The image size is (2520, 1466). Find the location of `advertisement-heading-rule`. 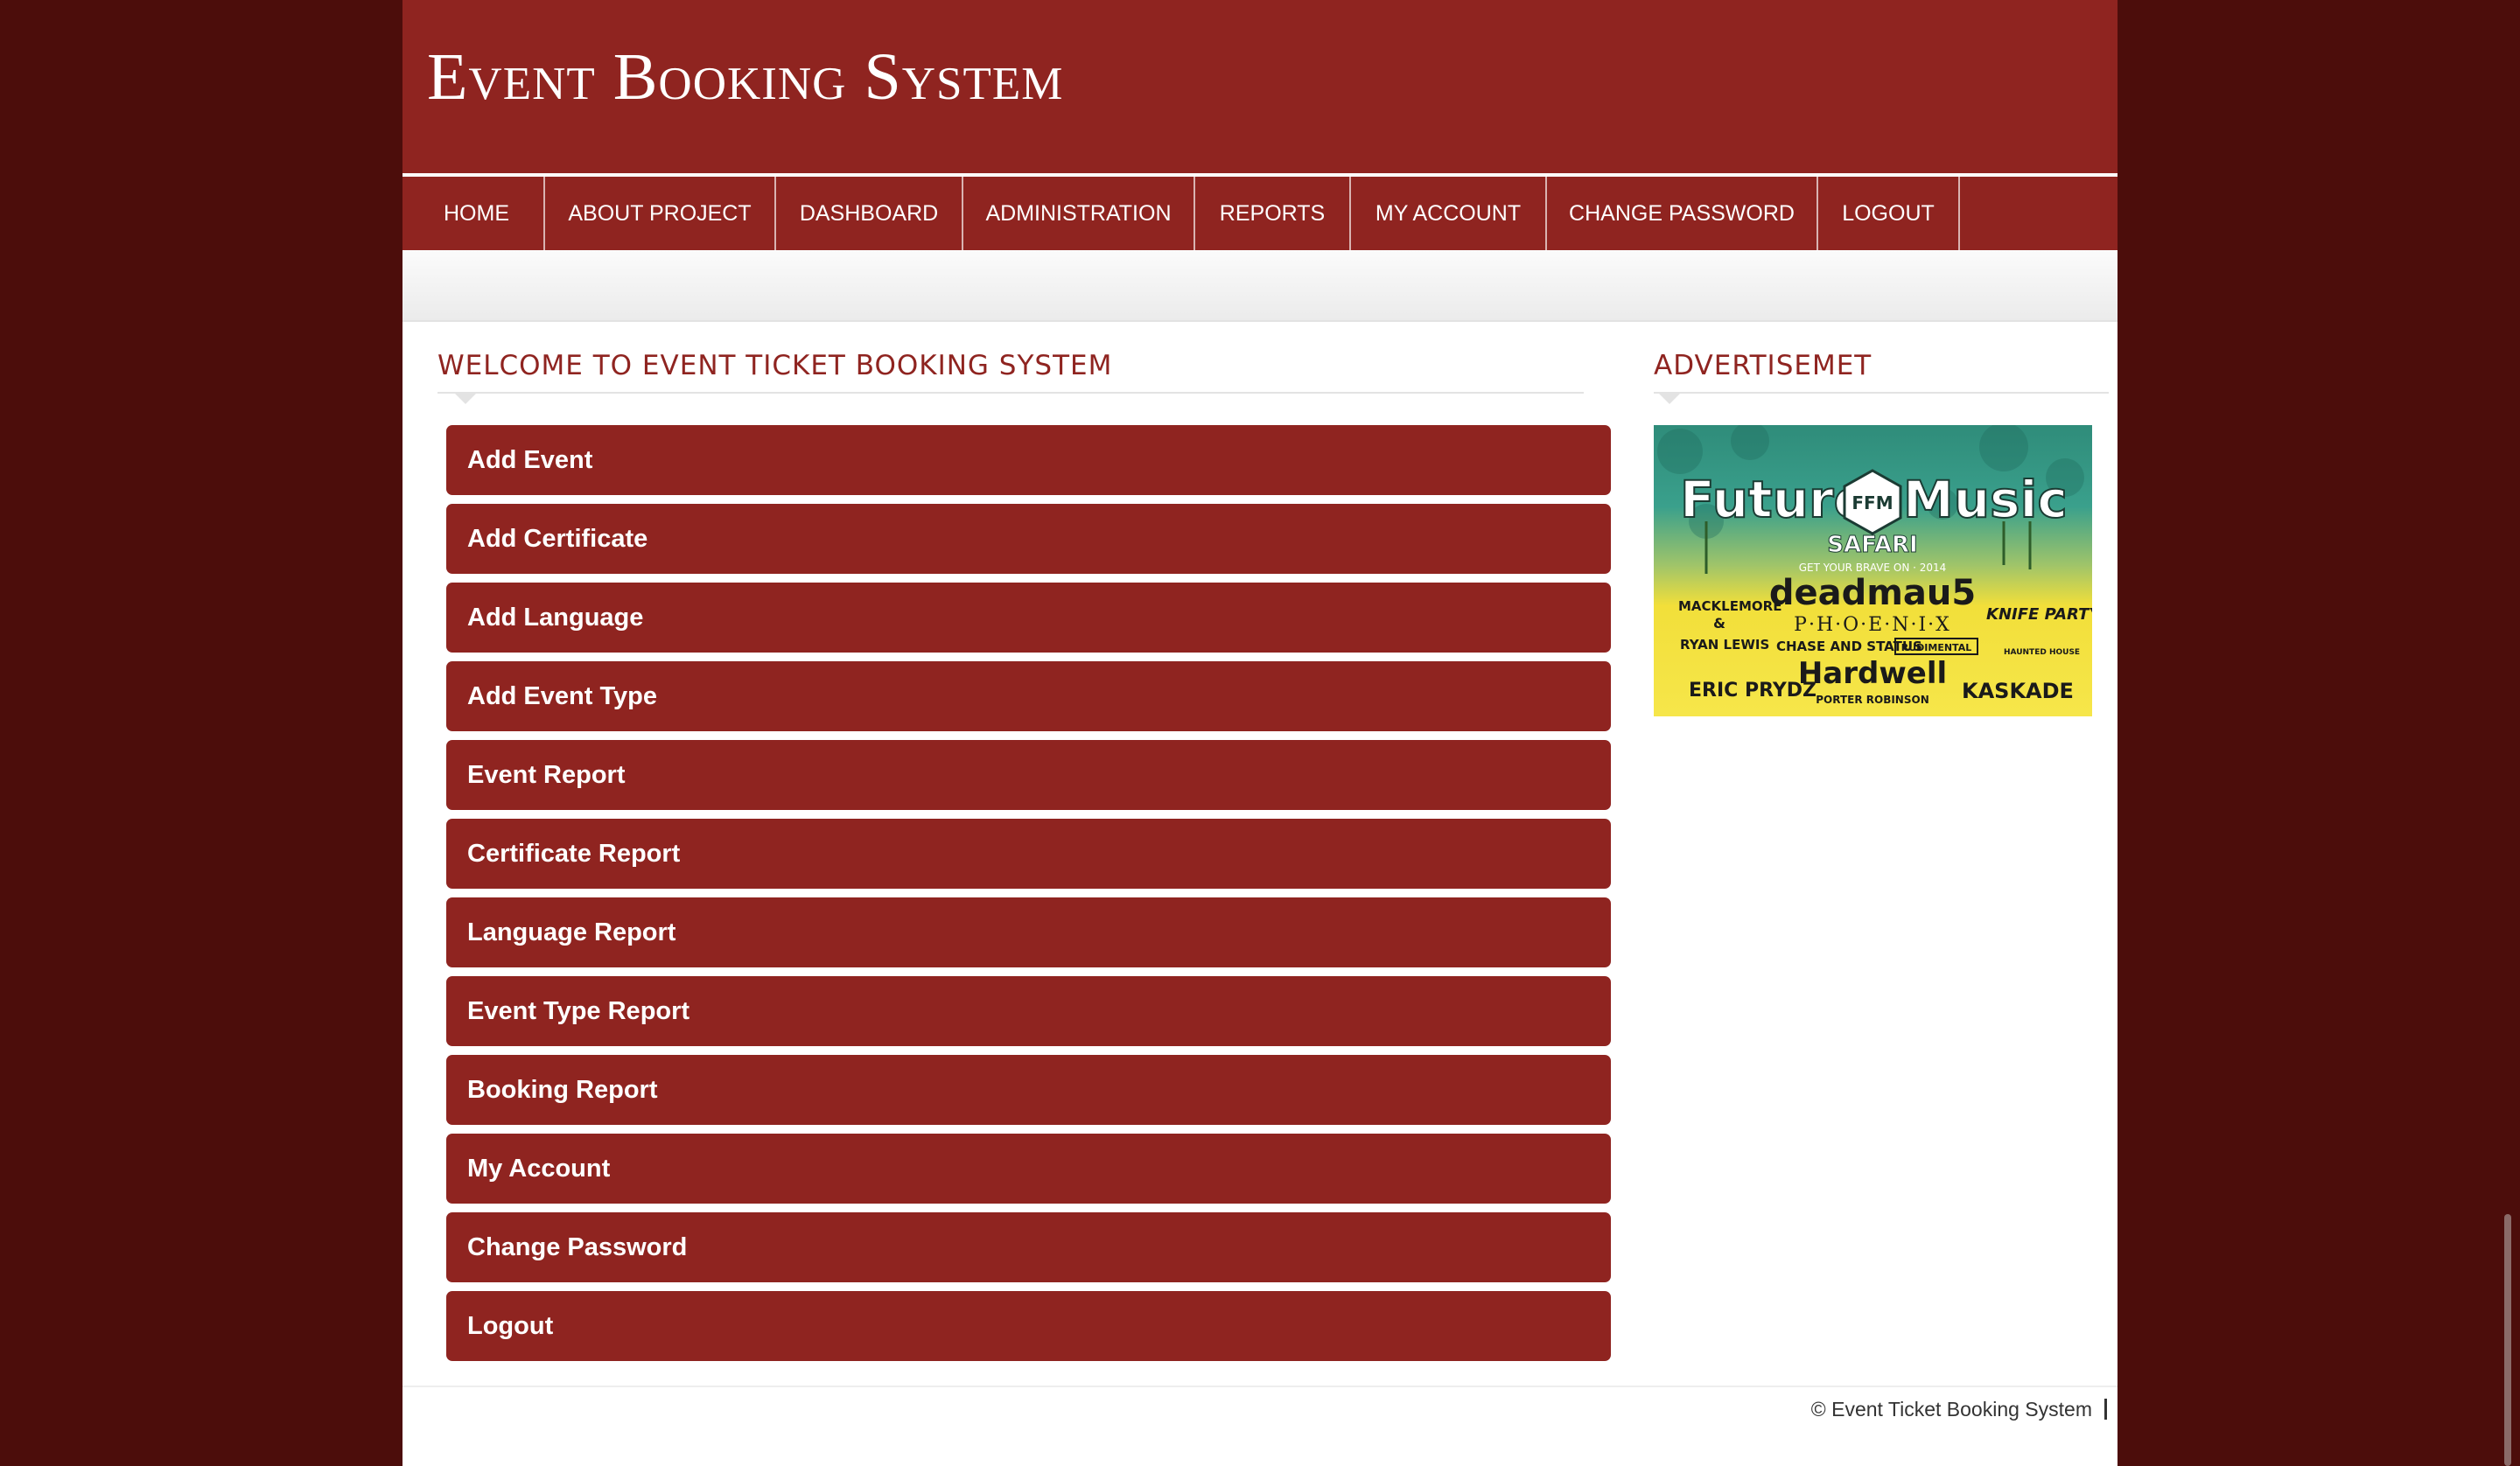

advertisement-heading-rule is located at coordinates (1881, 393).